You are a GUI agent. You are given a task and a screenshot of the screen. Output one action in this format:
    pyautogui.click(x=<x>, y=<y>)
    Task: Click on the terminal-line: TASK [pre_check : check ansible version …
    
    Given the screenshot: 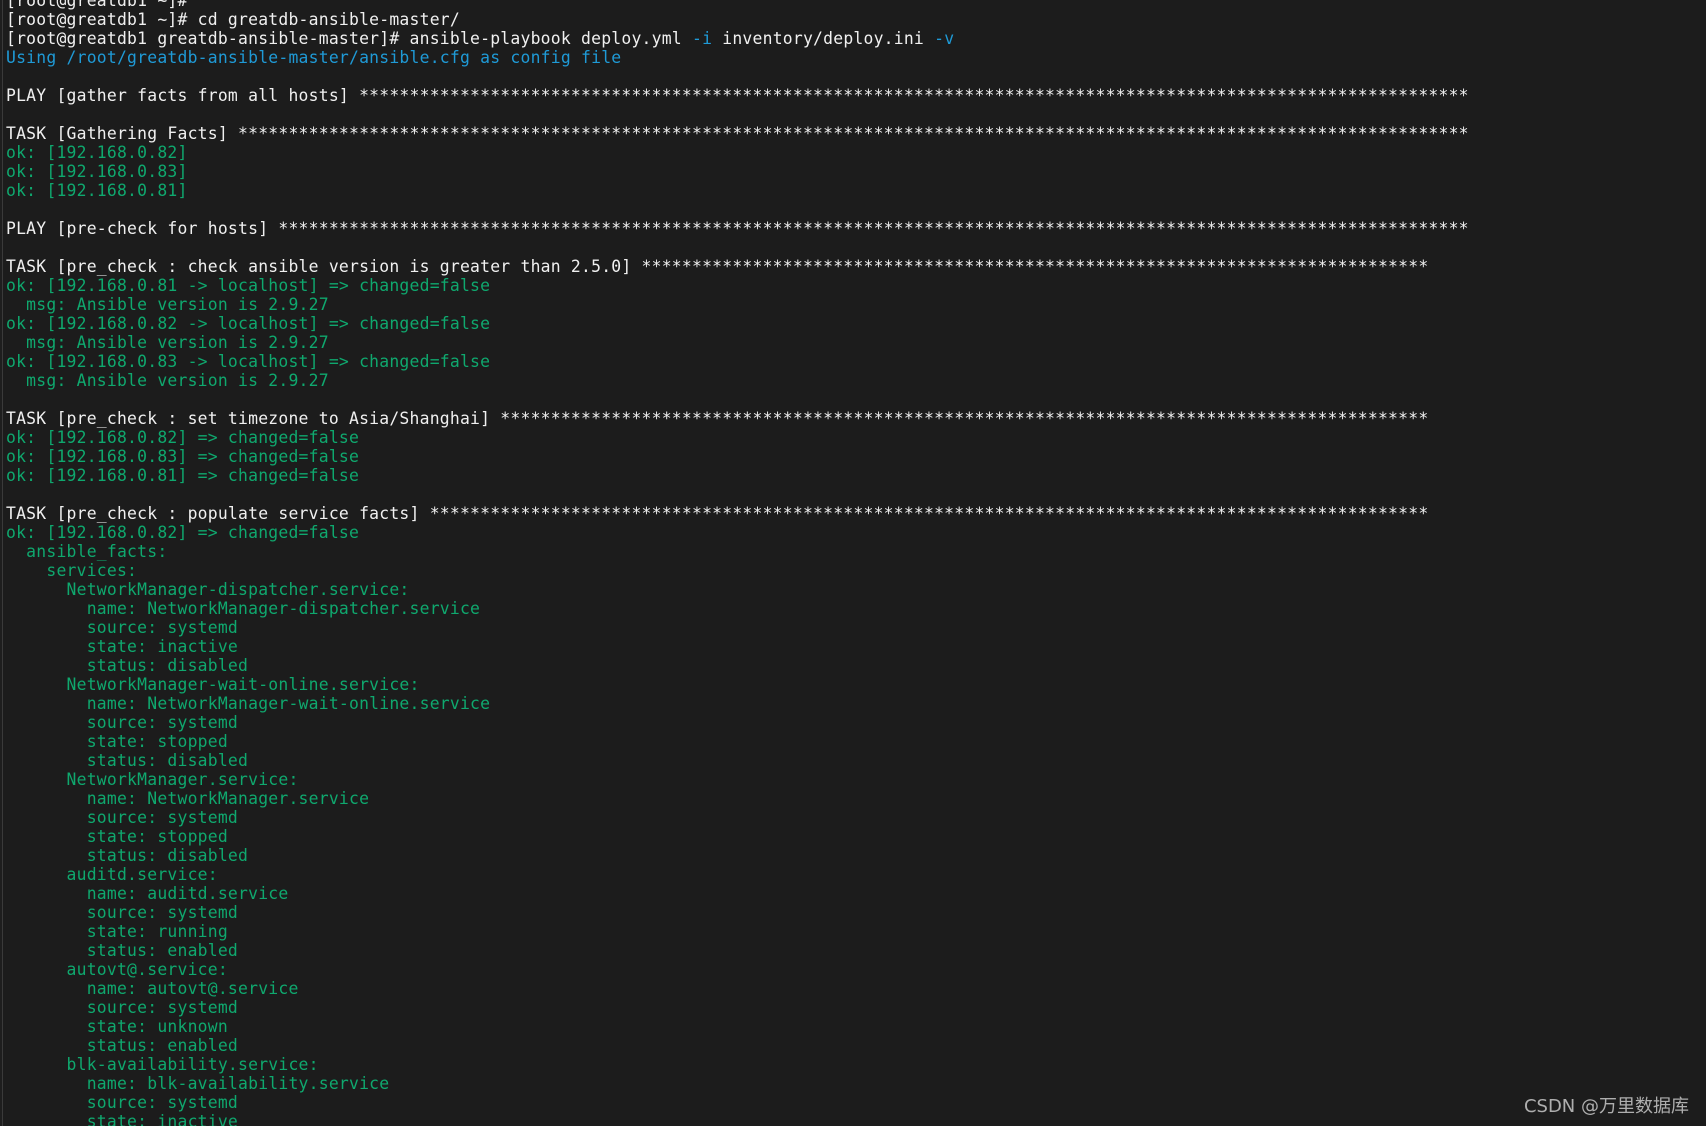 What is the action you would take?
    pyautogui.click(x=717, y=266)
    